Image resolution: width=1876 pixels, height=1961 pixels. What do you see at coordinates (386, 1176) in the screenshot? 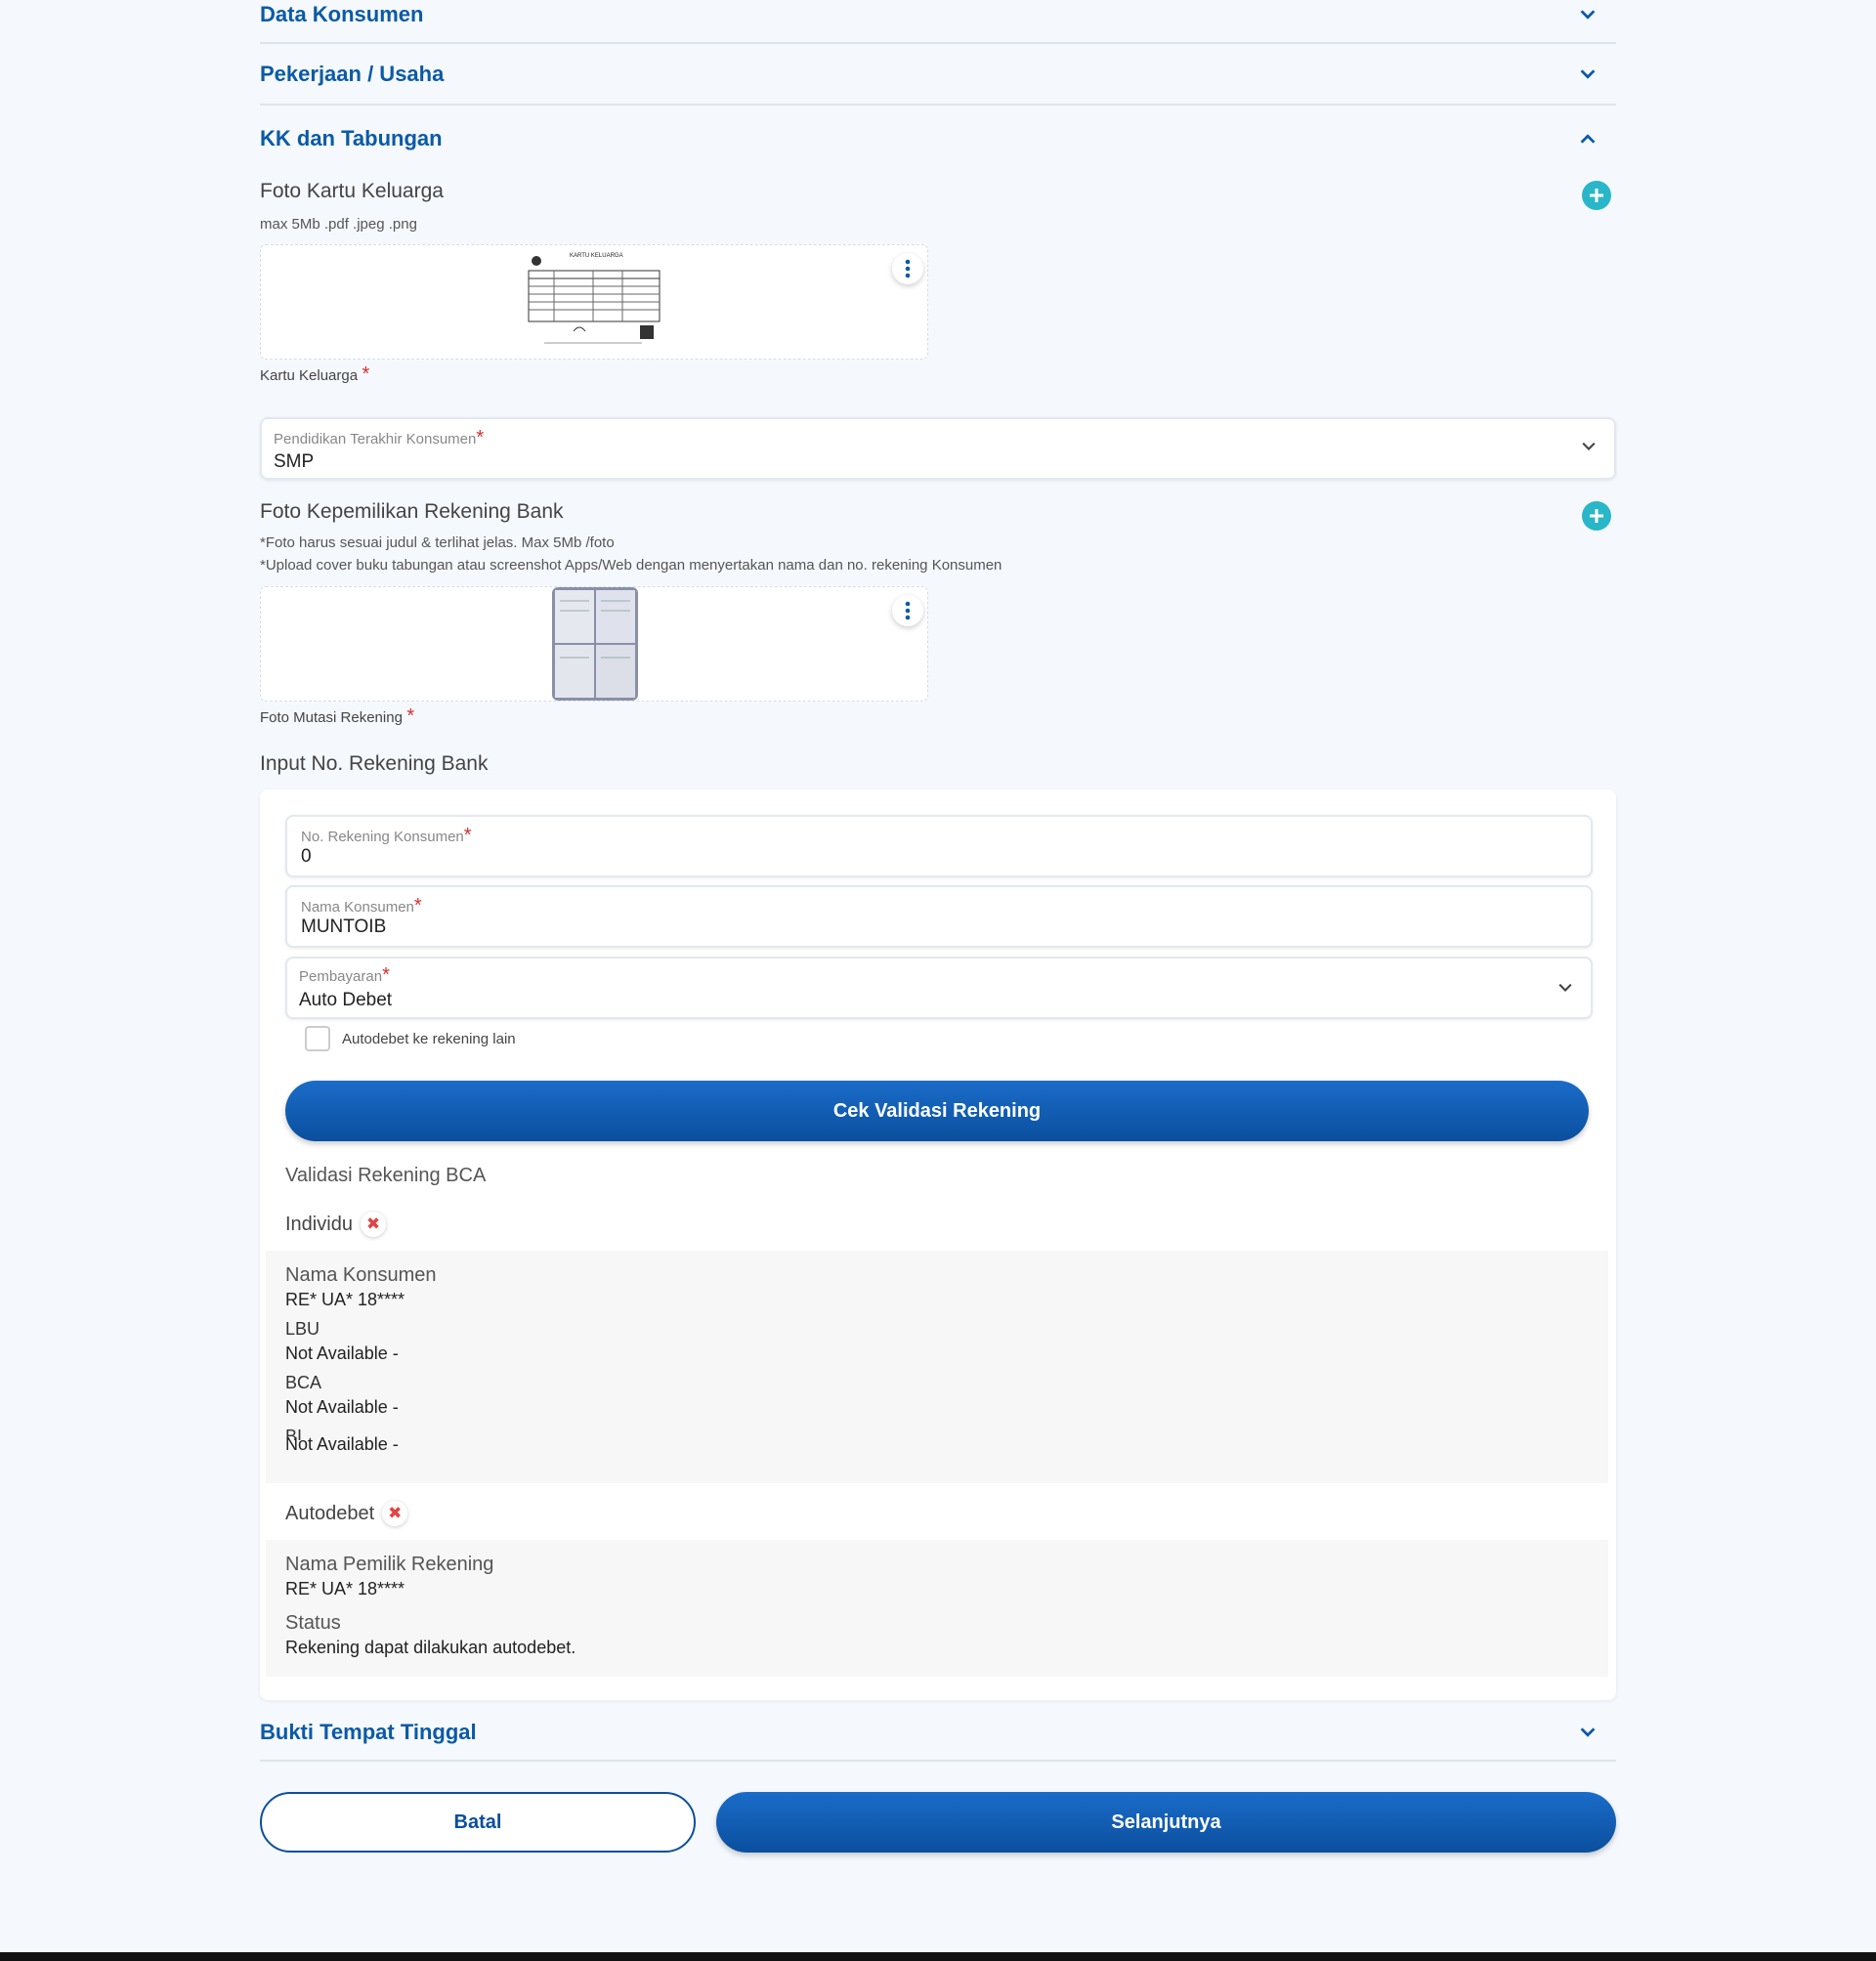
I see `validasi-title: Validasi Rekening BCA` at bounding box center [386, 1176].